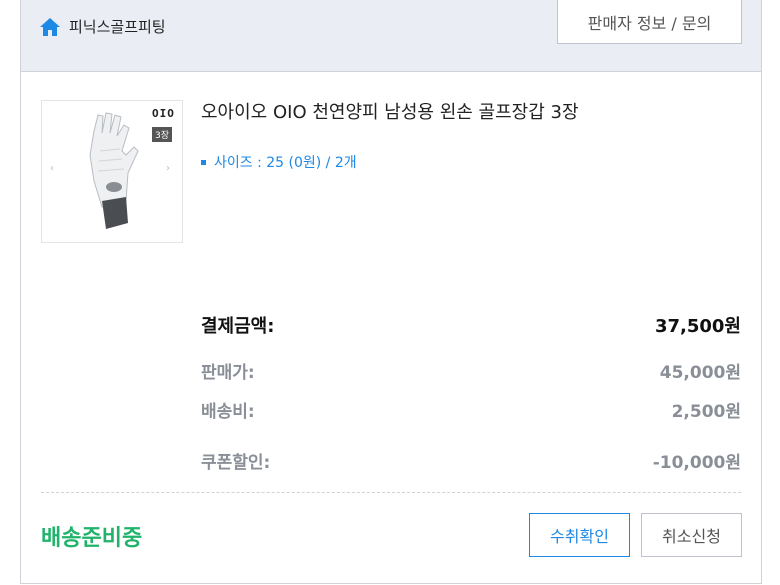 The width and height of the screenshot is (780, 585). I want to click on confirm-receipt-button: 수취확인, so click(579, 535).